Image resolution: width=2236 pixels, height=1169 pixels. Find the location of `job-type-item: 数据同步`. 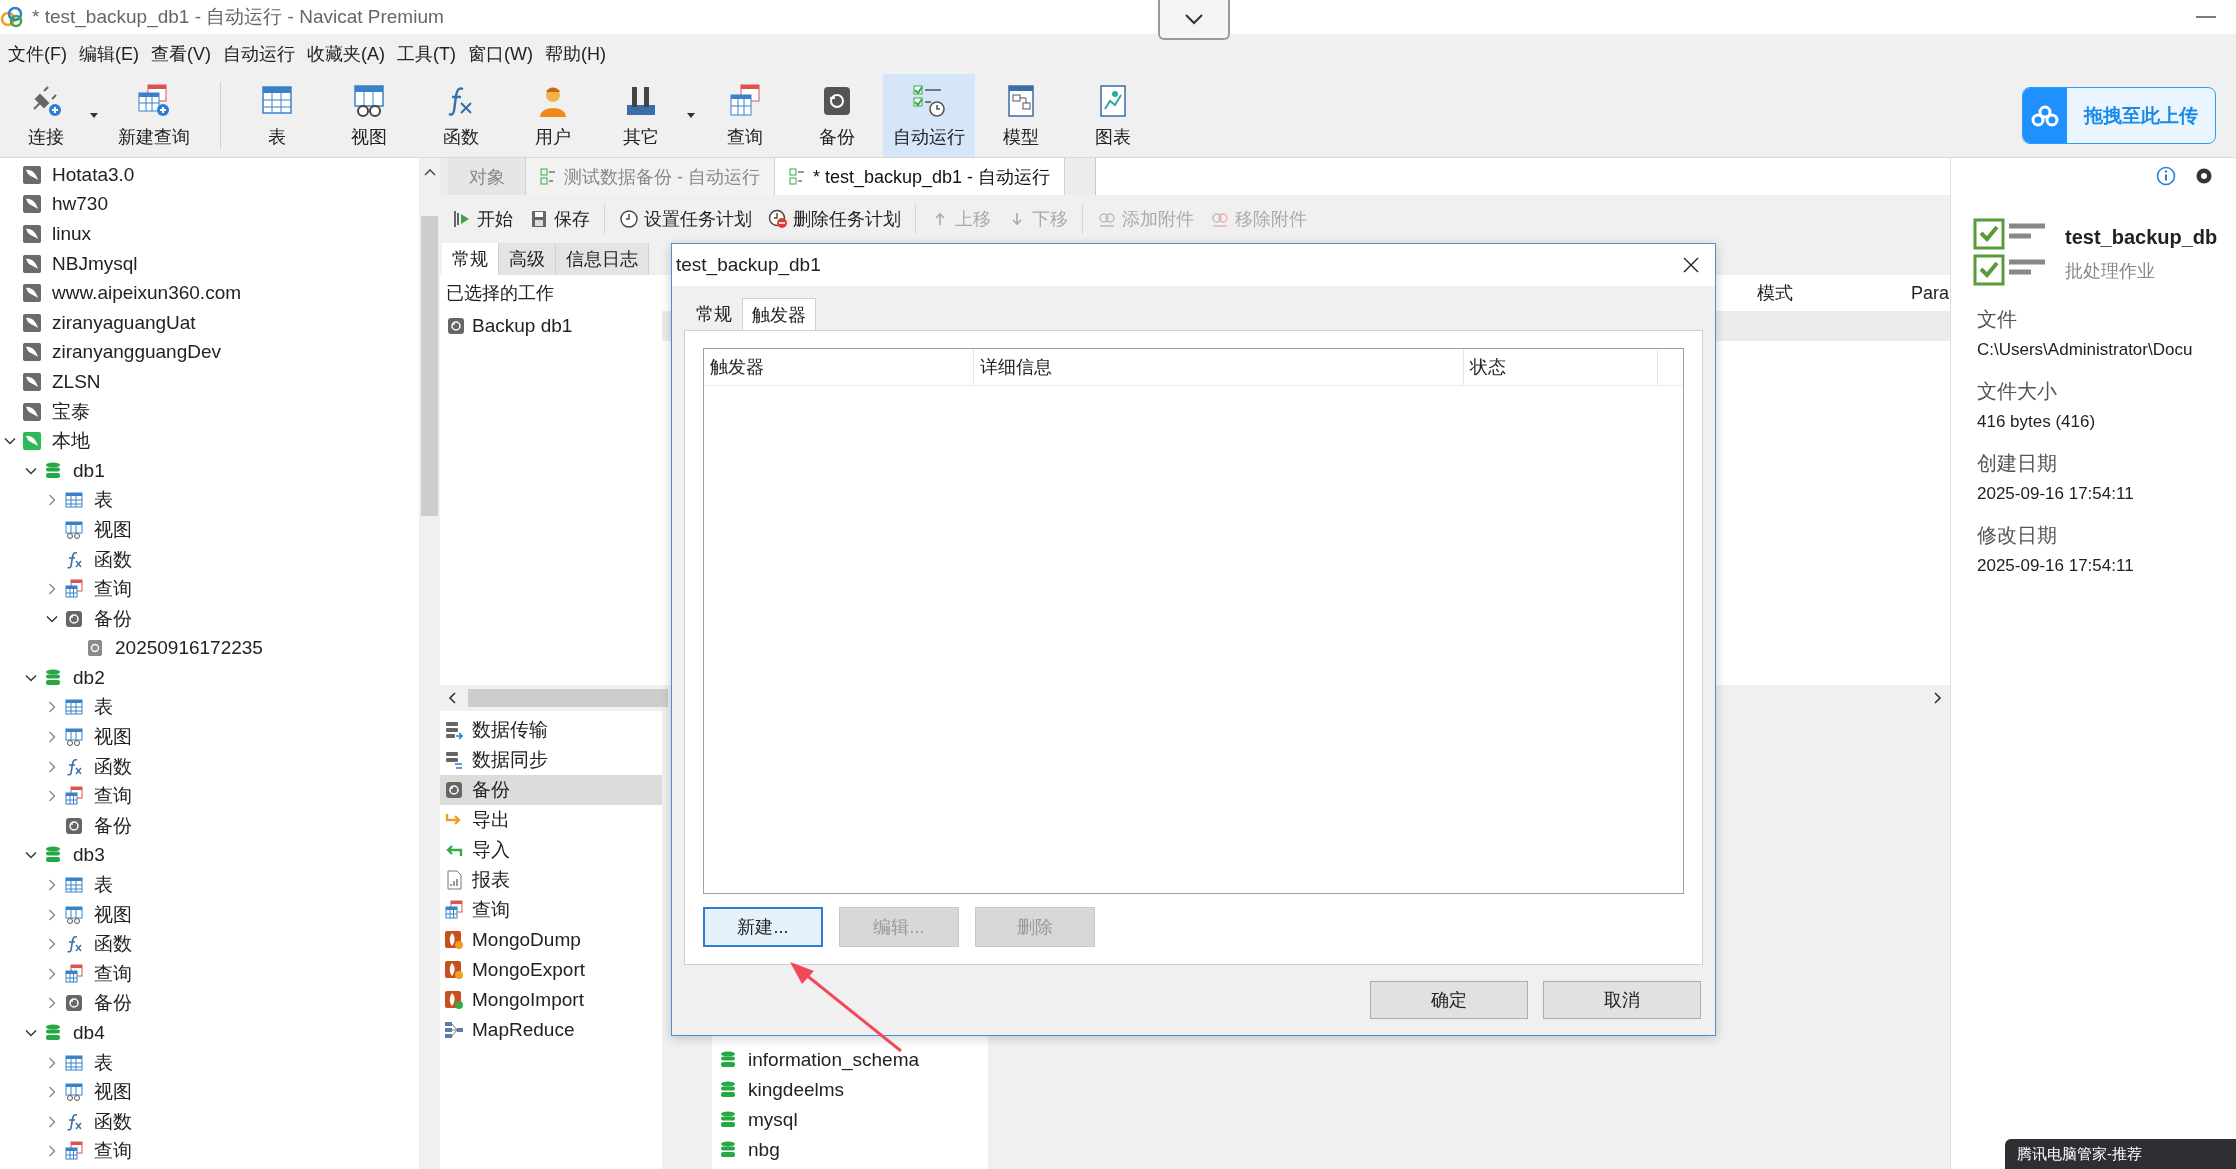

job-type-item: 数据同步 is located at coordinates (551, 760).